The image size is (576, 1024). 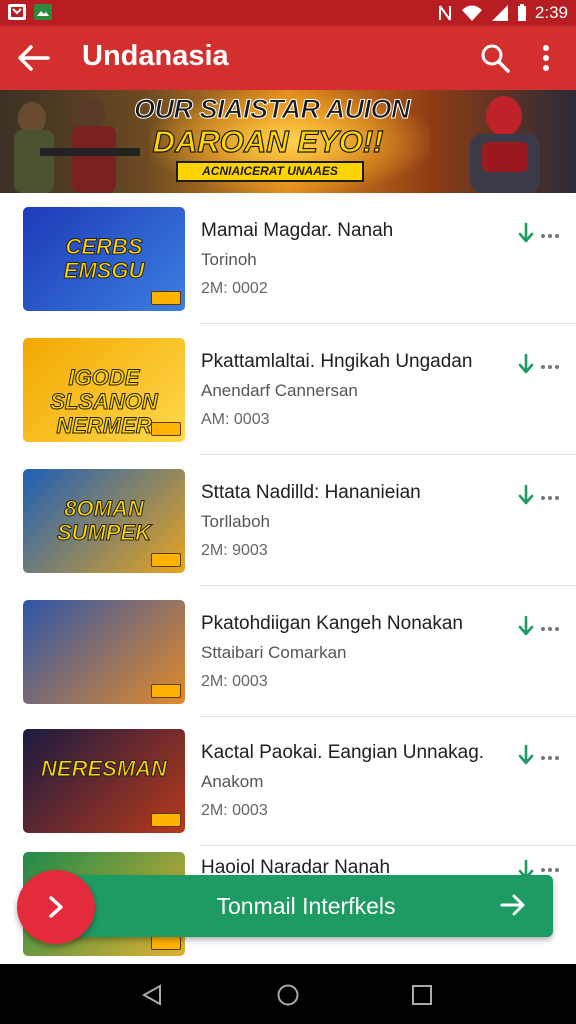 What do you see at coordinates (155, 56) in the screenshot?
I see `page-title: Undanasia` at bounding box center [155, 56].